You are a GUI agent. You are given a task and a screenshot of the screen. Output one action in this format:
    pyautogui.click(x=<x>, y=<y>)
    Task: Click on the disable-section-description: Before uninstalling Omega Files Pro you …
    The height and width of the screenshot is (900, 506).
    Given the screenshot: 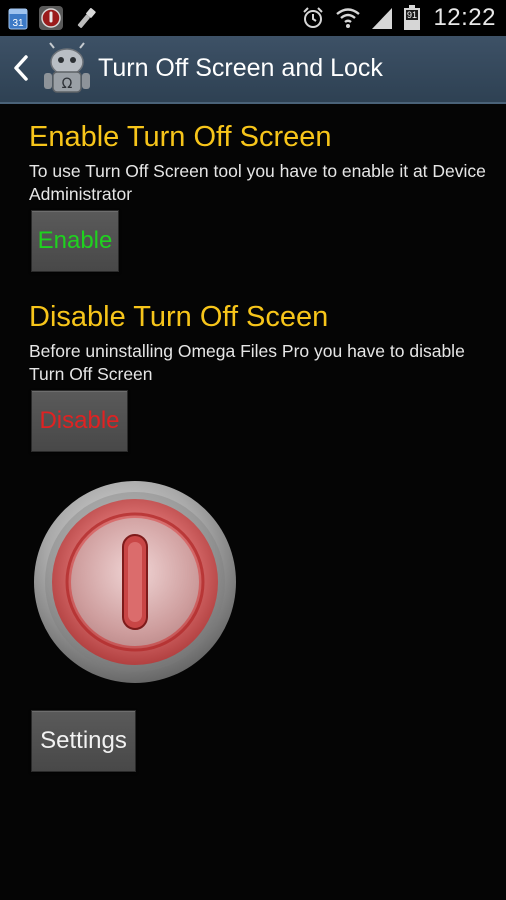 What is the action you would take?
    pyautogui.click(x=247, y=362)
    